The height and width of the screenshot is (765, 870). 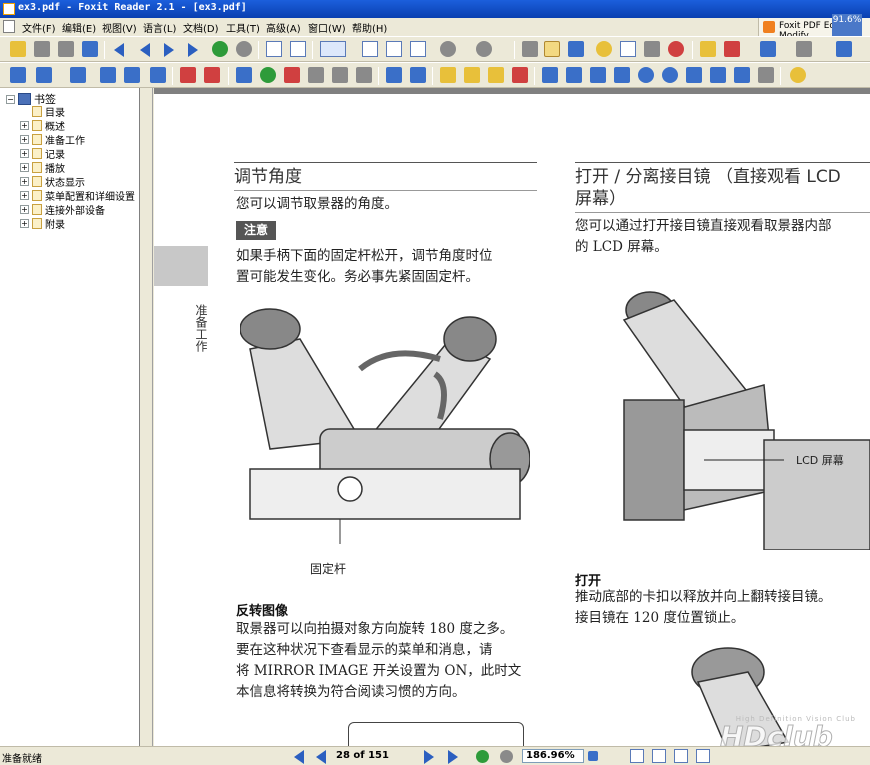 What do you see at coordinates (430, 757) in the screenshot?
I see `next-page-icon` at bounding box center [430, 757].